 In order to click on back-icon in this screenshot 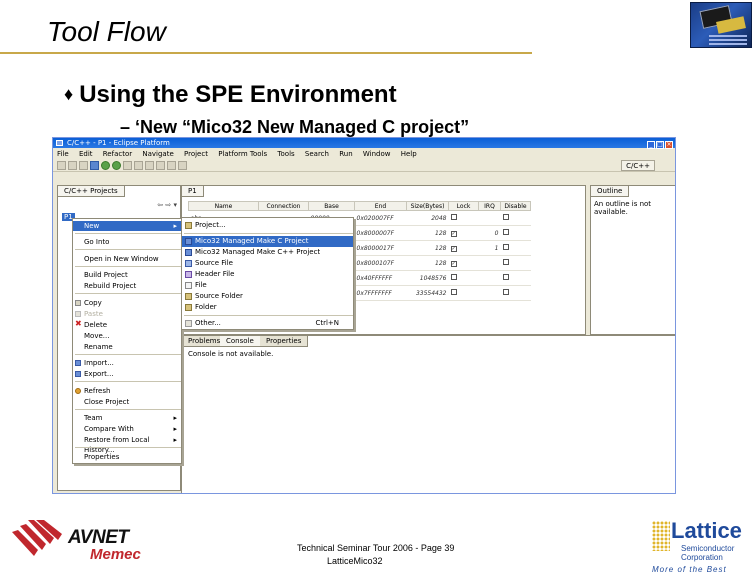, I will do `click(171, 165)`.